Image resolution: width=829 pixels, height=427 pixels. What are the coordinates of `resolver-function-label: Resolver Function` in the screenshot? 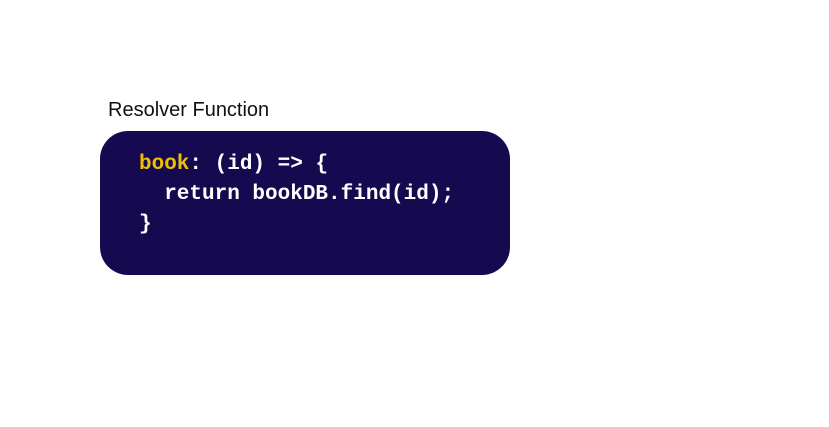 It's located at (189, 110).